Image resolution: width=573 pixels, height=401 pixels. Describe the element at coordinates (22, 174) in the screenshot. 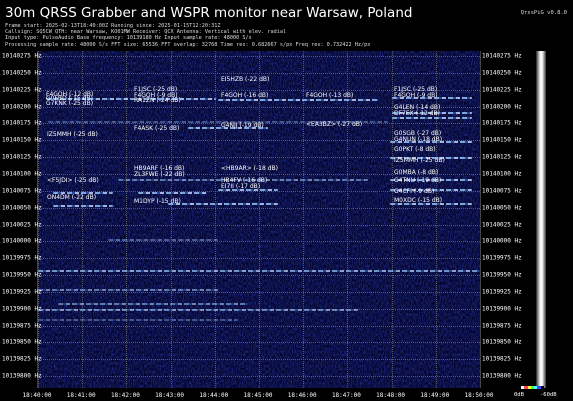

I see `y-tick-label-left: 10140100 Hz` at that location.